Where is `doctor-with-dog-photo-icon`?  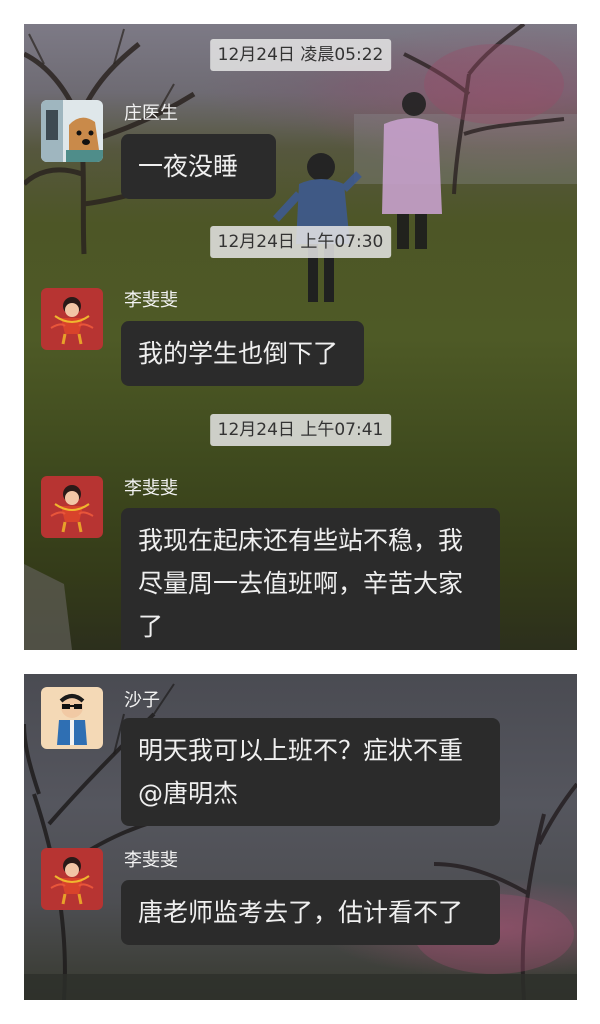
doctor-with-dog-photo-icon is located at coordinates (72, 131).